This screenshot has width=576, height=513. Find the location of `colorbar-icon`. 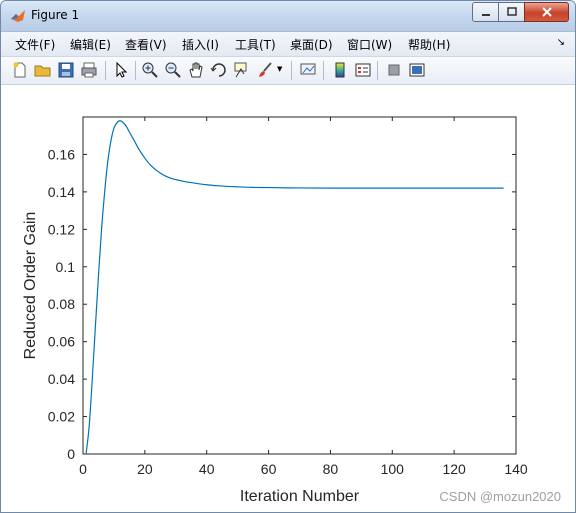

colorbar-icon is located at coordinates (340, 70).